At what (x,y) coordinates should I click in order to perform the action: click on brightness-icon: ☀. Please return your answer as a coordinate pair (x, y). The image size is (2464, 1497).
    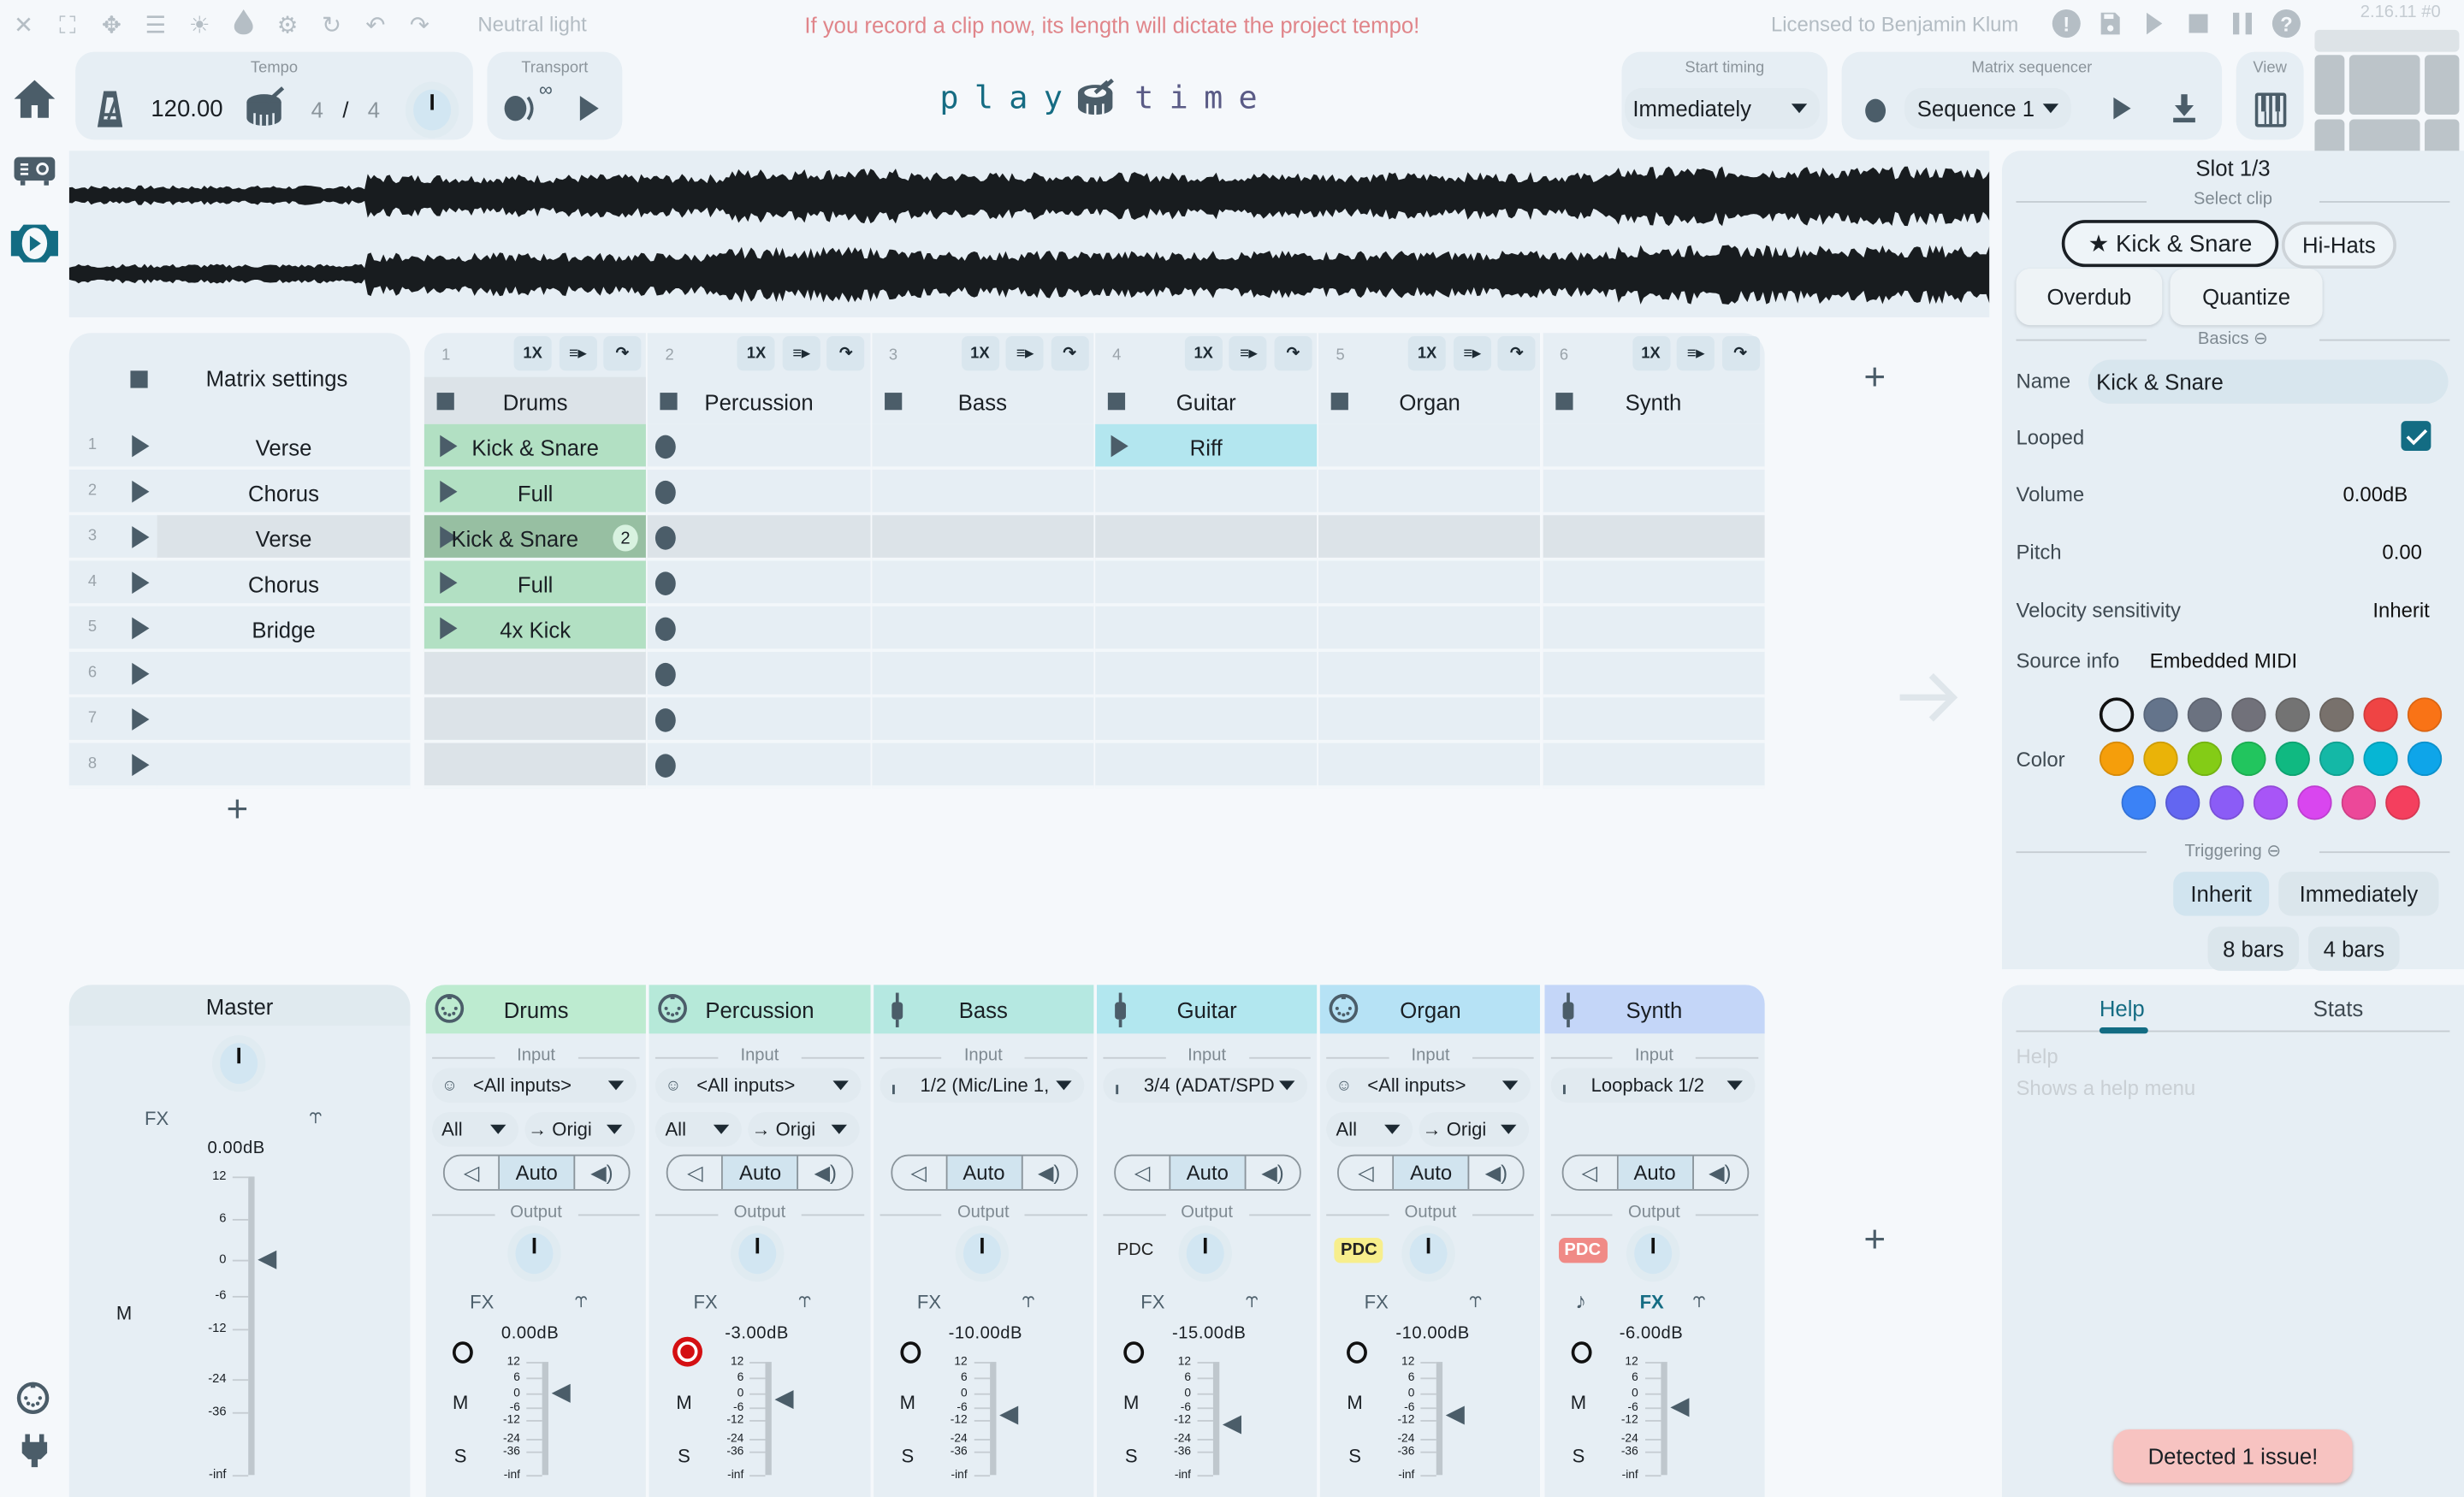
    Looking at the image, I should click on (200, 25).